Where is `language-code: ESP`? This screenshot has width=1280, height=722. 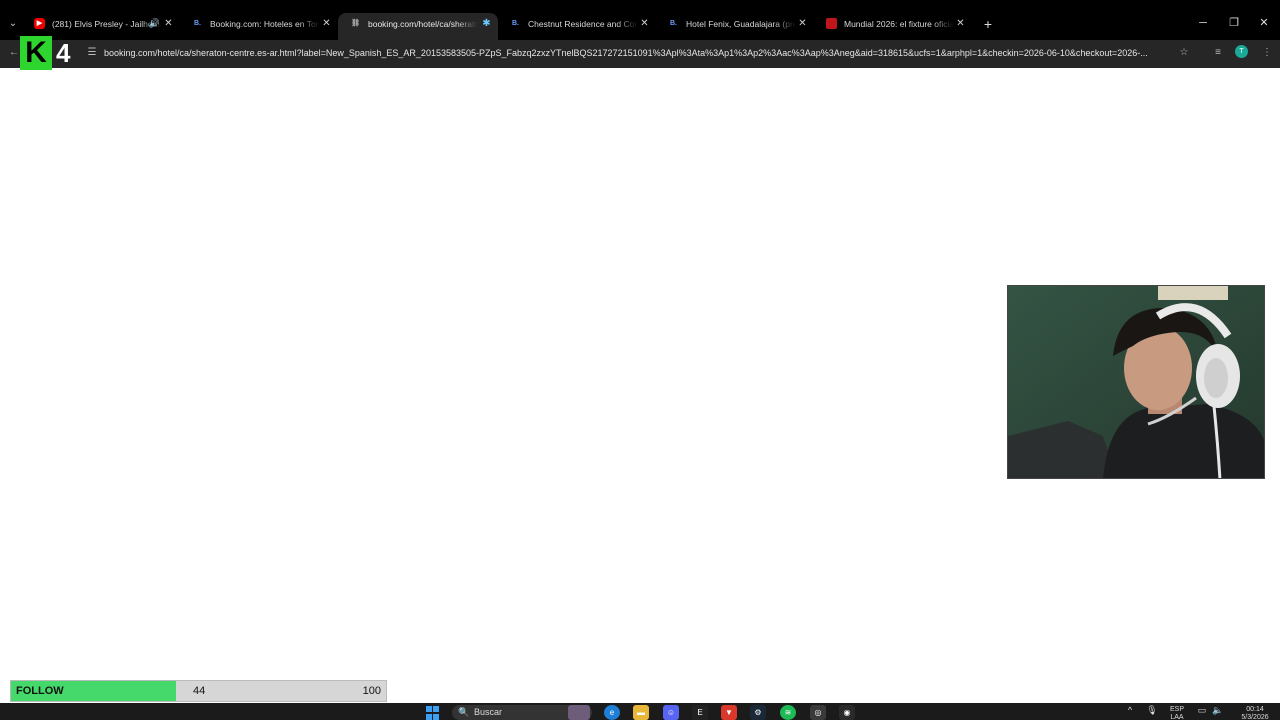
language-code: ESP is located at coordinates (1176, 709).